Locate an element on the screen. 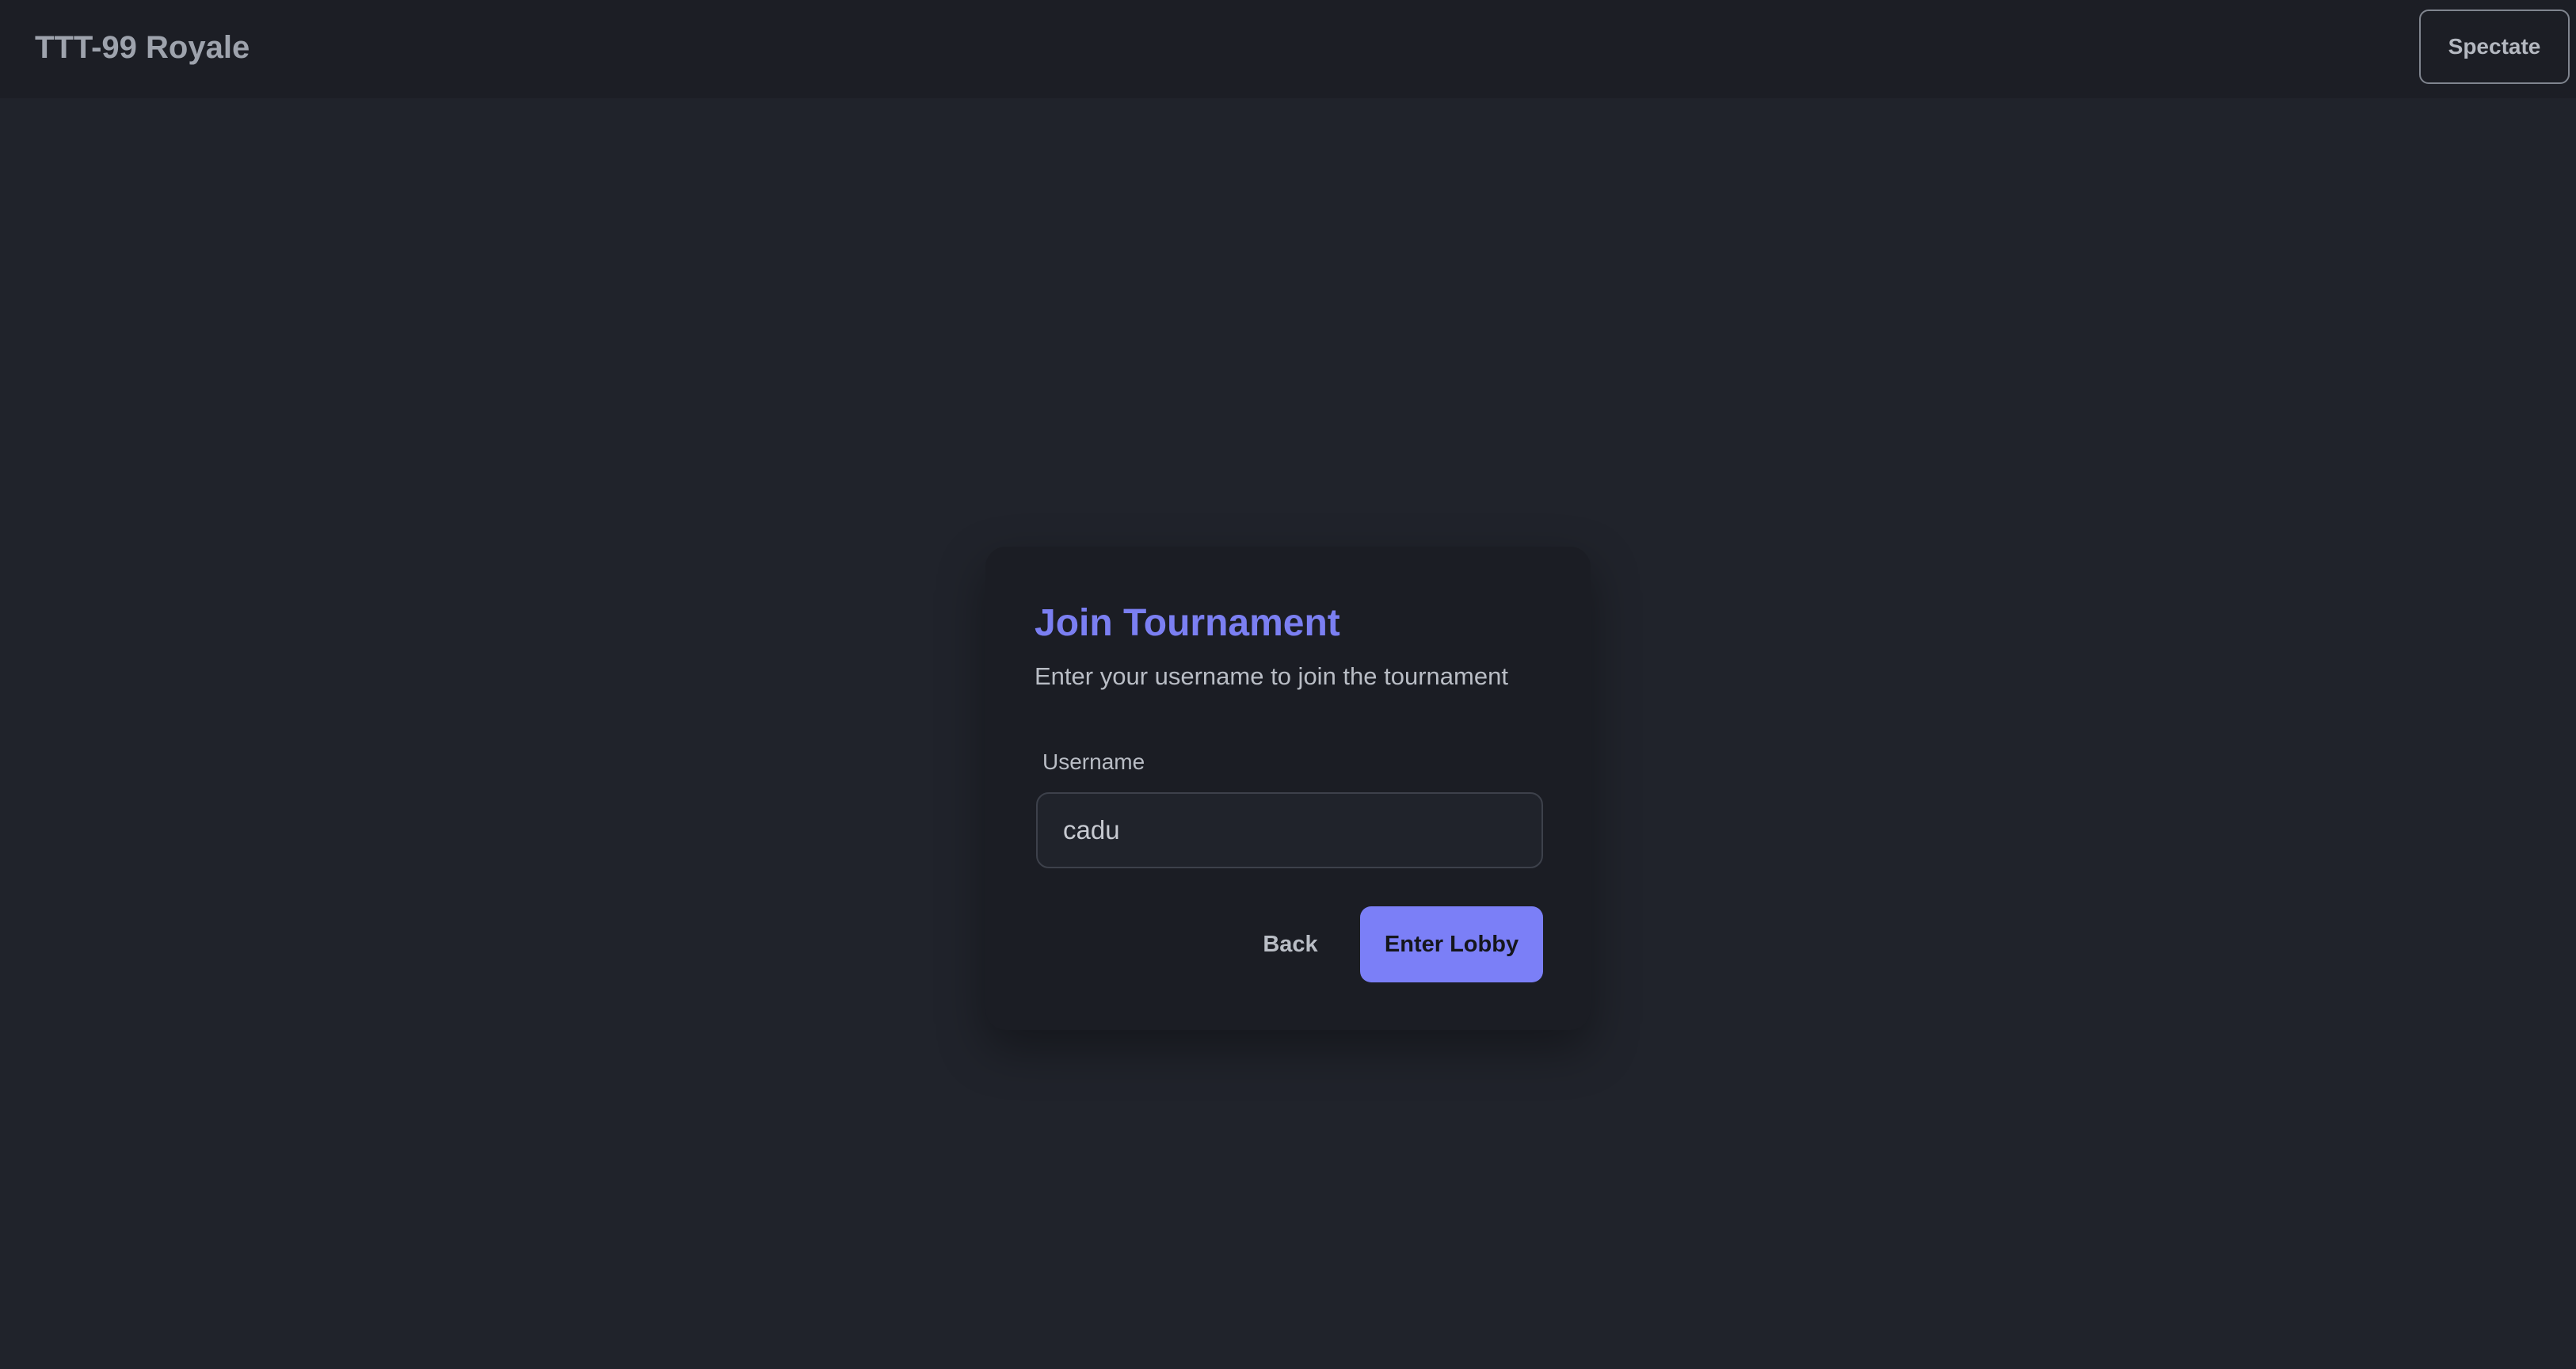 This screenshot has height=1369, width=2576. app-title: TTT-99 Royale is located at coordinates (143, 47).